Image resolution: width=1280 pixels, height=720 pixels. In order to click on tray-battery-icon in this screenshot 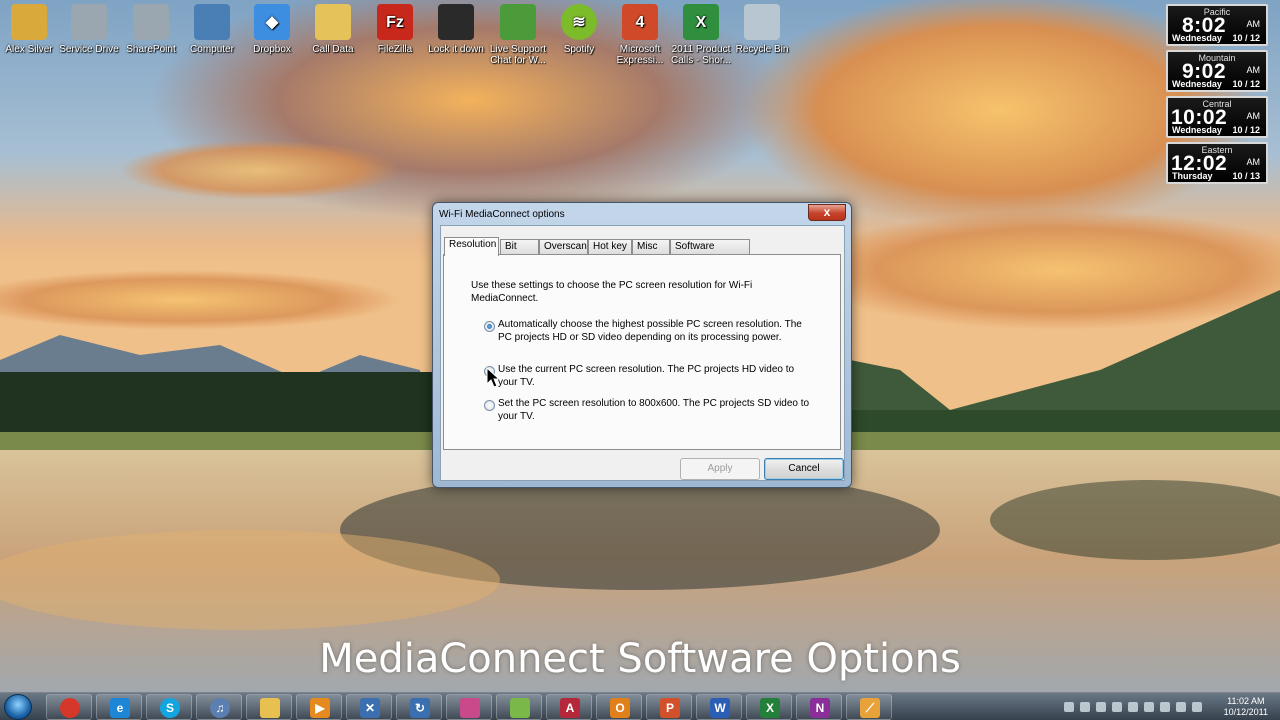, I will do `click(1165, 707)`.